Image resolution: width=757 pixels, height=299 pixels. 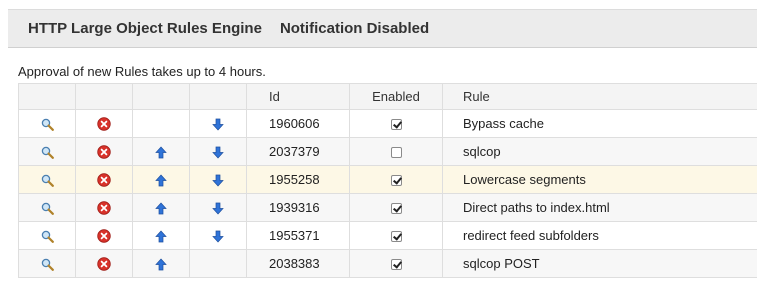 I want to click on column-header-id: Id, so click(x=298, y=96).